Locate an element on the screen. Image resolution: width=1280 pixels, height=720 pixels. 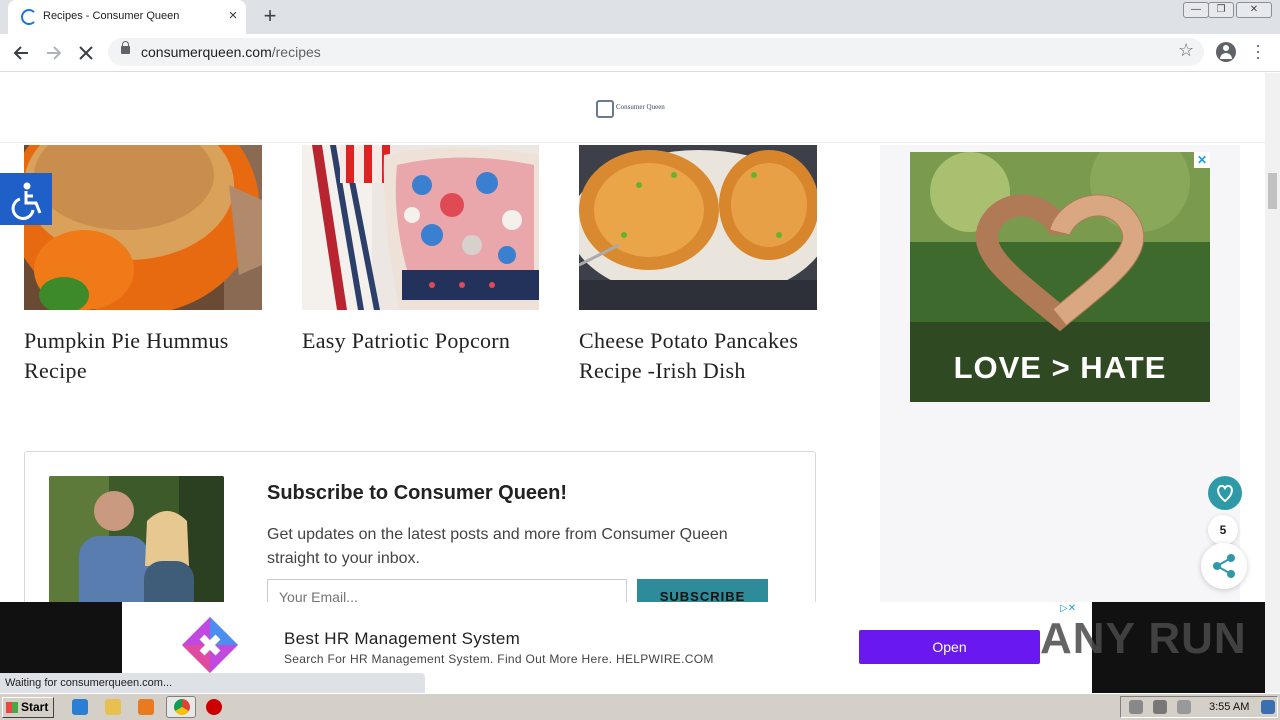
scroll-thumb is located at coordinates (1272, 191).